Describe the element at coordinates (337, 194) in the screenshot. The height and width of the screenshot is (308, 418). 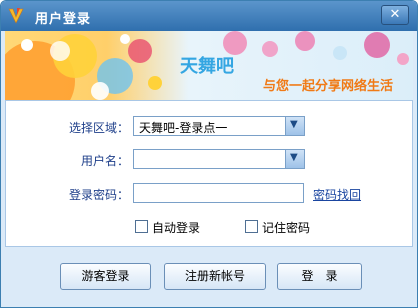
I see `recover-password-link: 密码找回` at that location.